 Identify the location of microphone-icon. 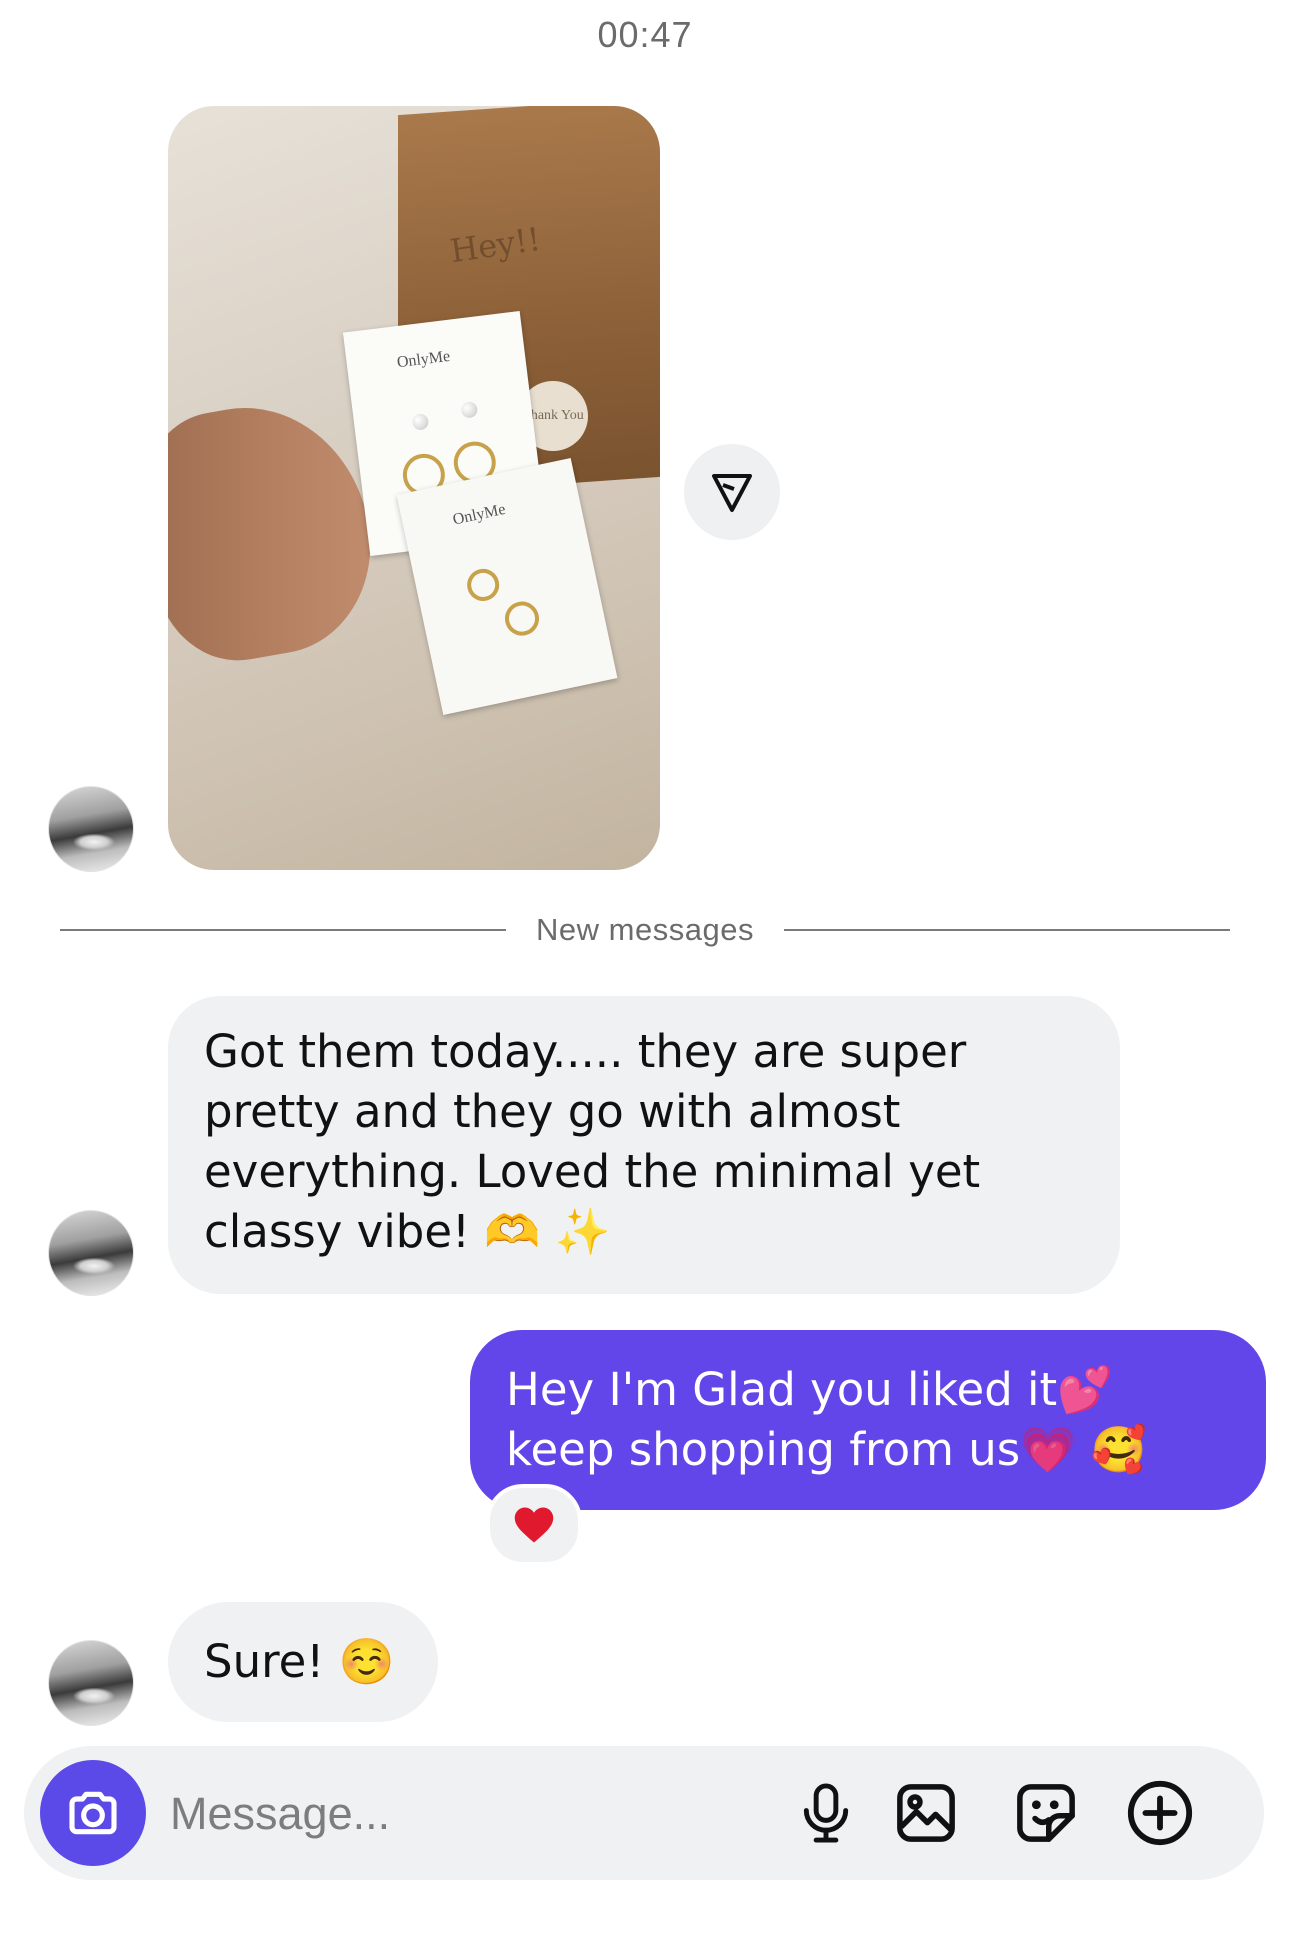
(826, 1813).